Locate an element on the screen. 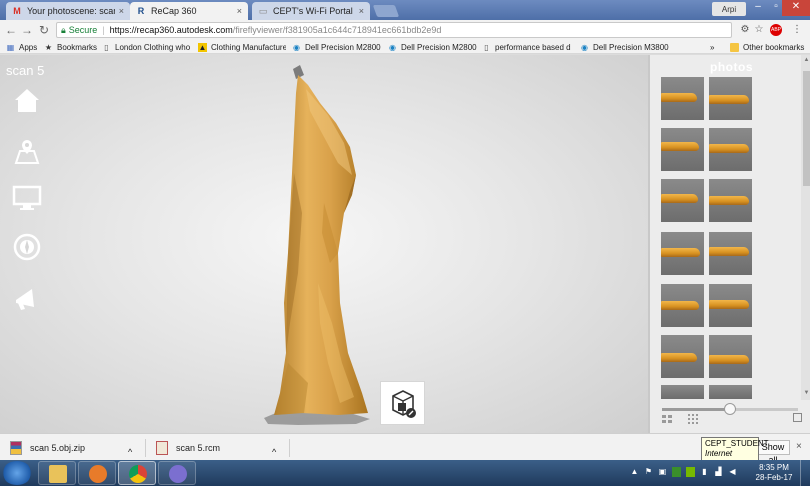 Image resolution: width=810 pixels, height=486 pixels. tray-green-icon is located at coordinates (676, 472).